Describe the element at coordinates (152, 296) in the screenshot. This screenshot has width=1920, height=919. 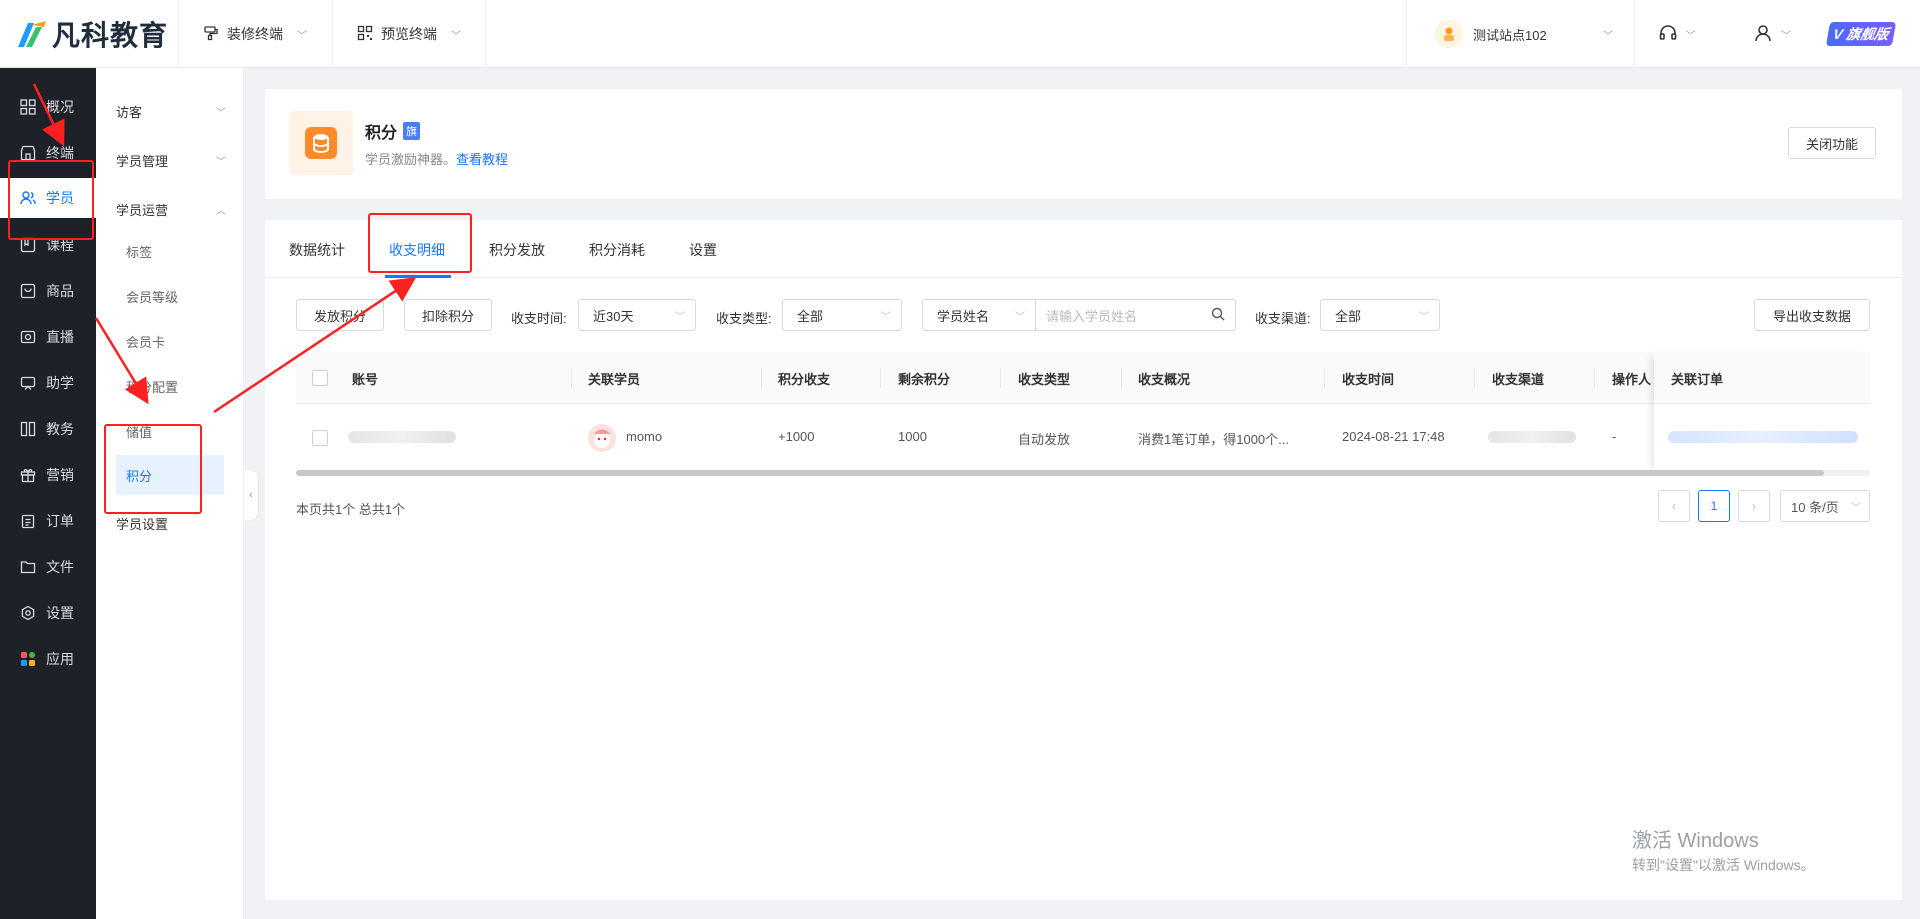
I see `subnav-item-member-levels: 会员等级` at that location.